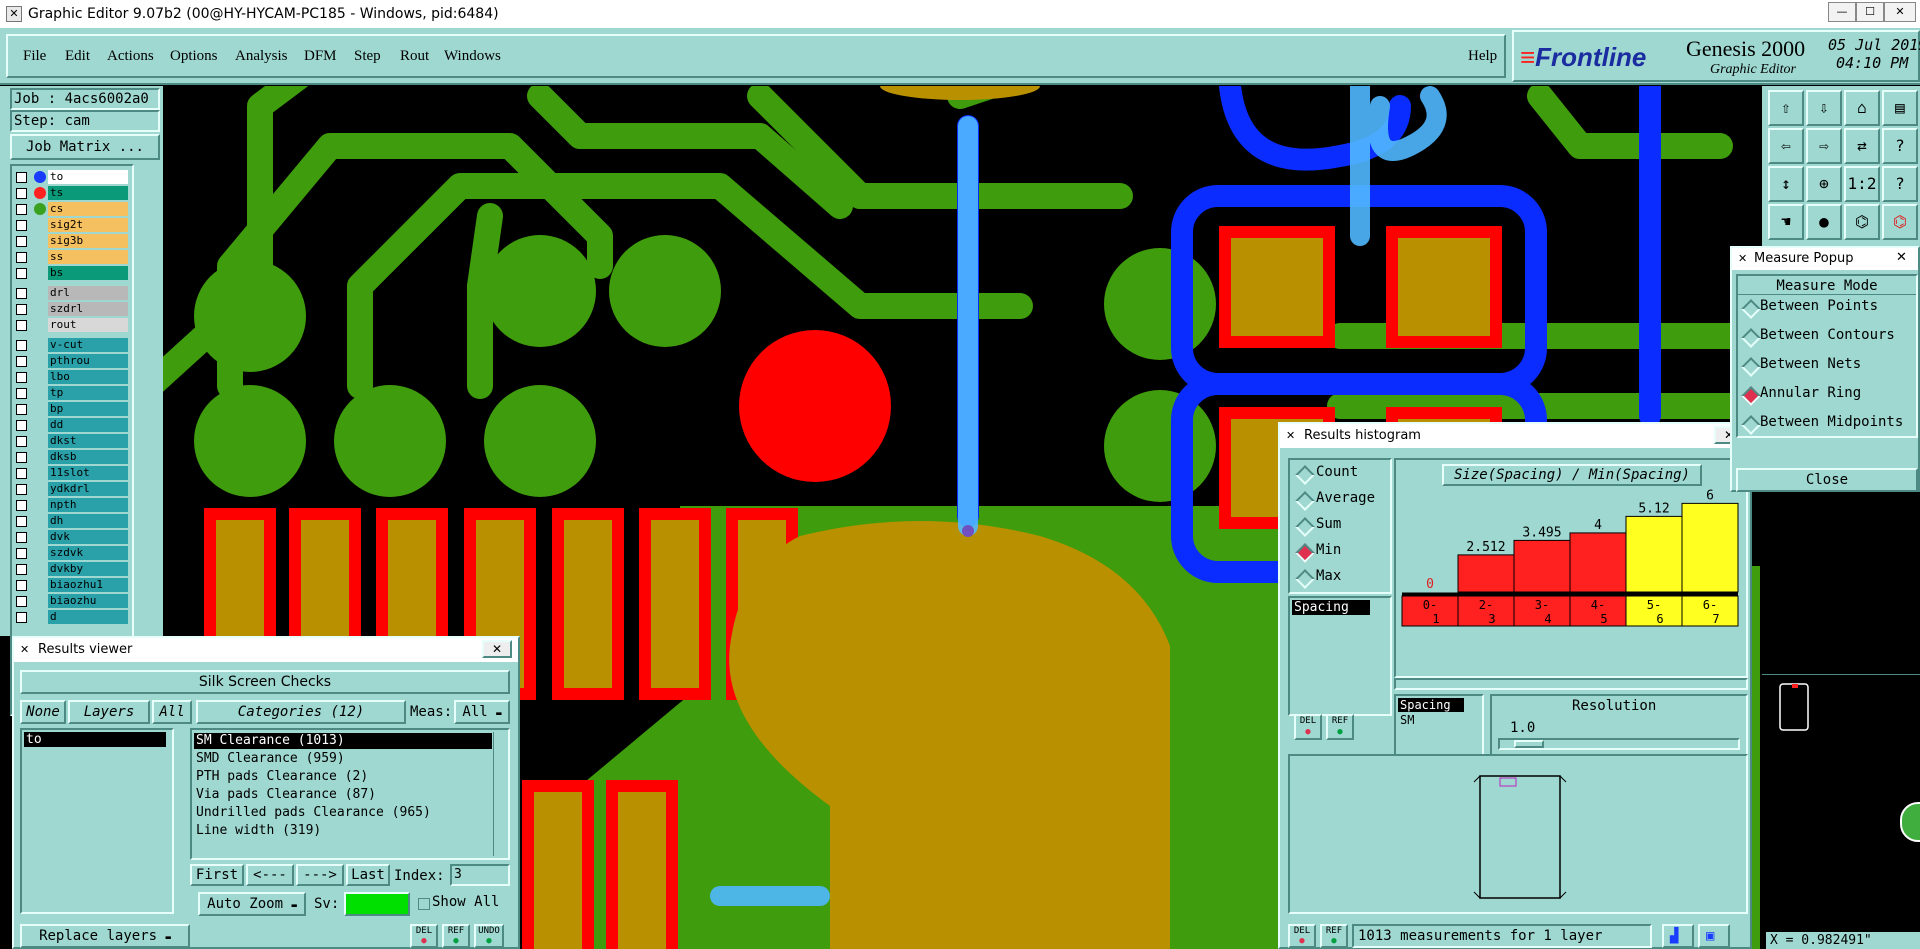 Image resolution: width=1920 pixels, height=949 pixels. Describe the element at coordinates (72, 617) in the screenshot. I see `layer-row: d` at that location.